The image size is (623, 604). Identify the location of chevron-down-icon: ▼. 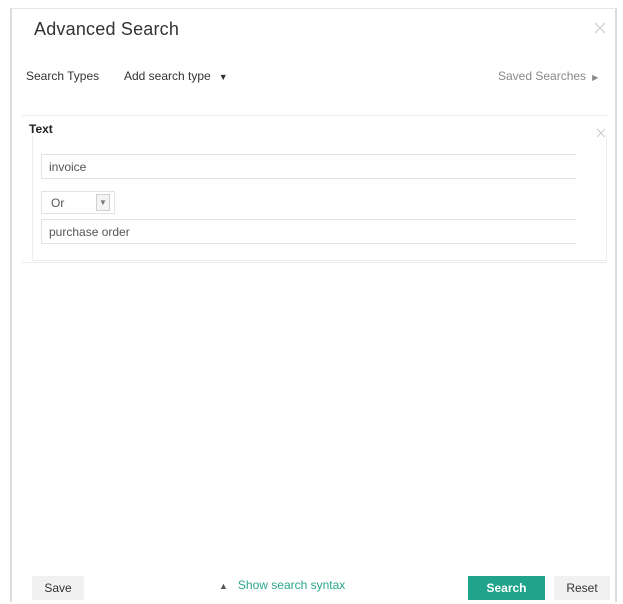
(103, 202).